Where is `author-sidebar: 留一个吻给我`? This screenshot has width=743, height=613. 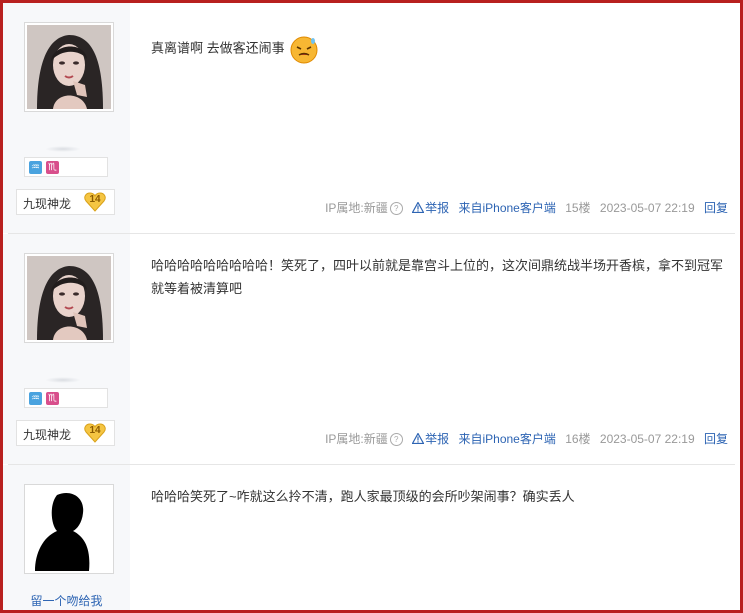
author-sidebar: 留一个吻给我 is located at coordinates (66, 537).